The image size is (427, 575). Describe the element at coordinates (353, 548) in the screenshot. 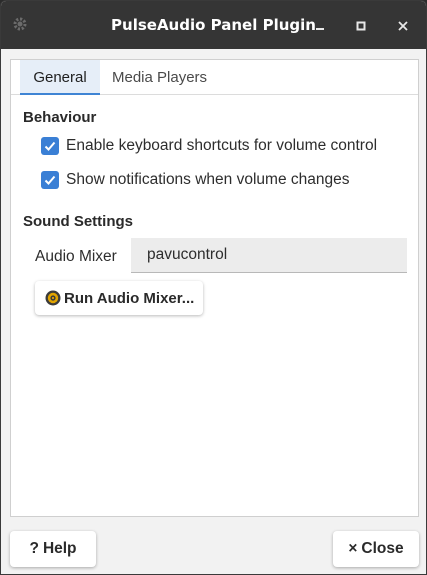

I see `close-icon: ×` at that location.